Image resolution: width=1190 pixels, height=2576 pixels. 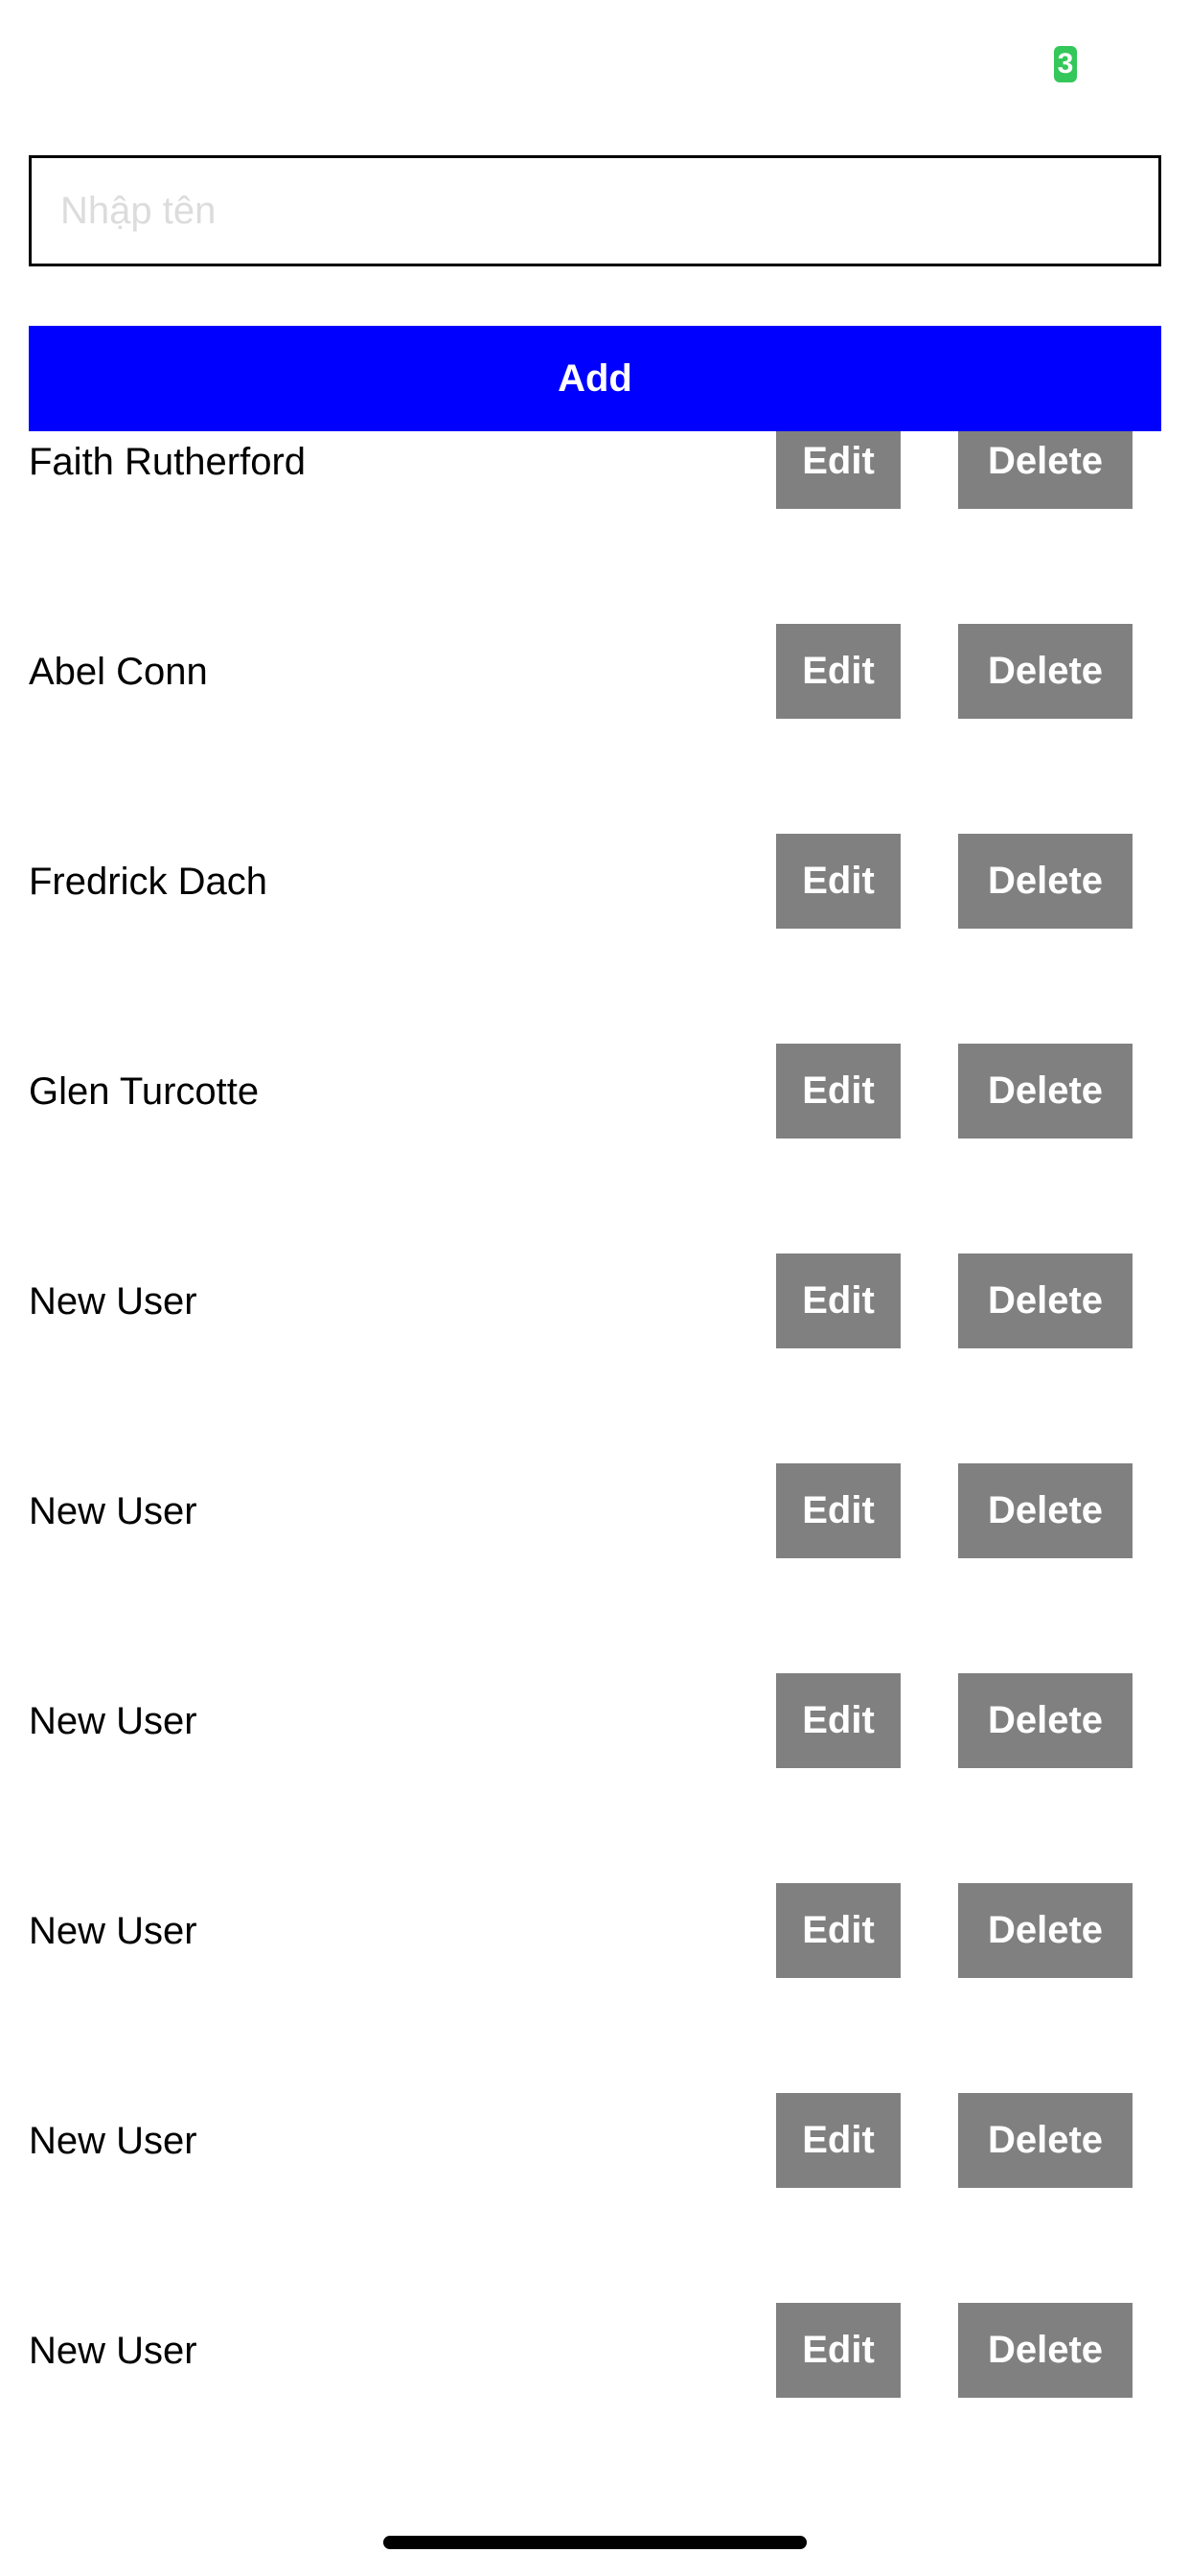 I want to click on home-indicator, so click(x=595, y=2542).